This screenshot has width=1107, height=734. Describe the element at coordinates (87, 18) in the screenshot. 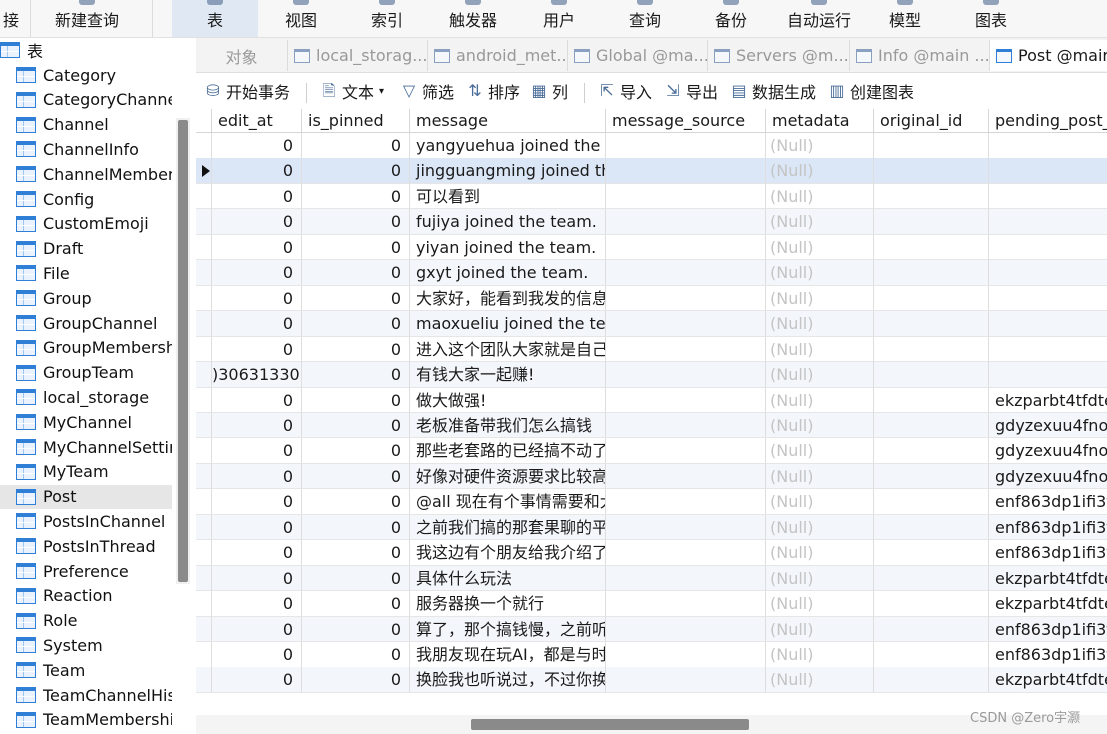

I see `menu-new-query: 新建查询` at that location.